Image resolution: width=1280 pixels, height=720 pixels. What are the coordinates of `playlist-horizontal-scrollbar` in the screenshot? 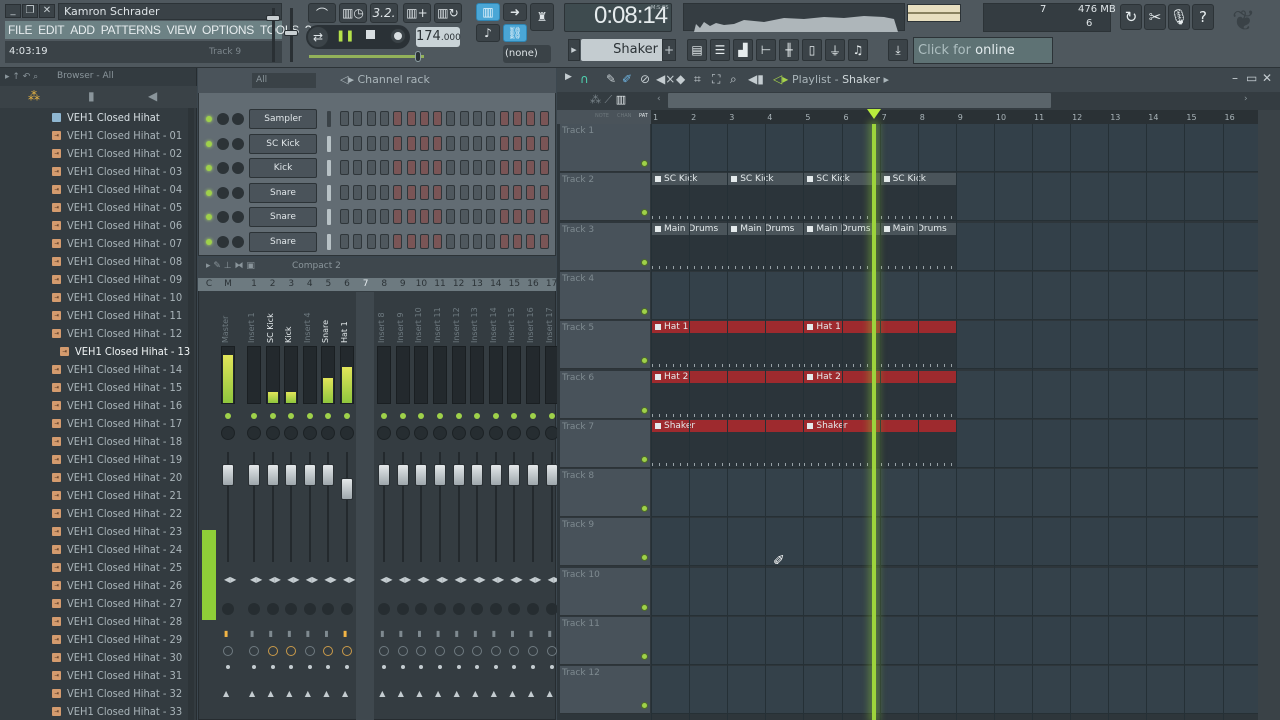 It's located at (859, 100).